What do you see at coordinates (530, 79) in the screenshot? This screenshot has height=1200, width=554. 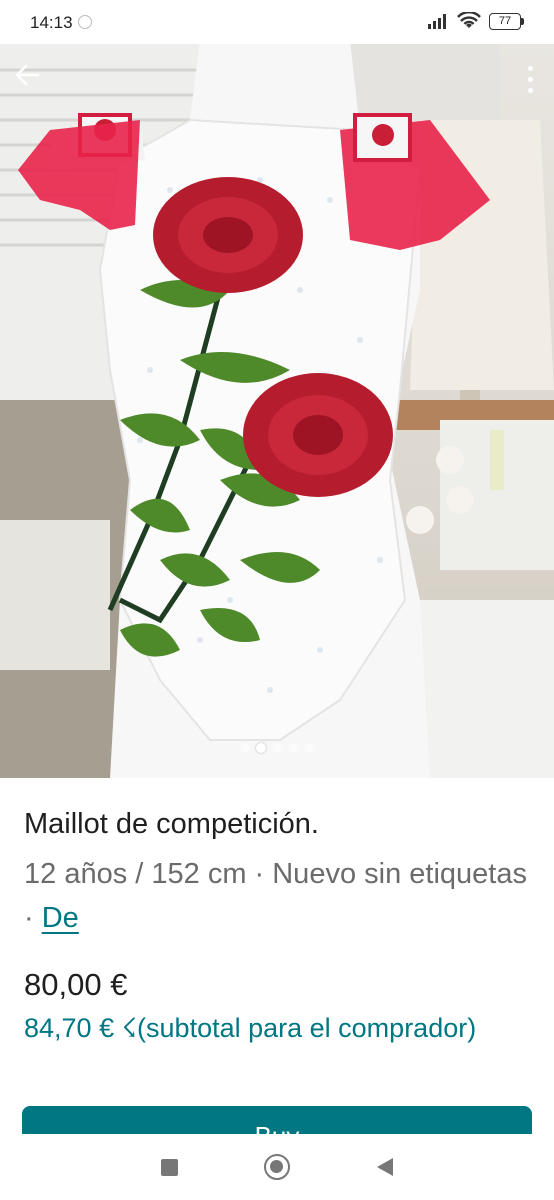 I see `more-options-button` at bounding box center [530, 79].